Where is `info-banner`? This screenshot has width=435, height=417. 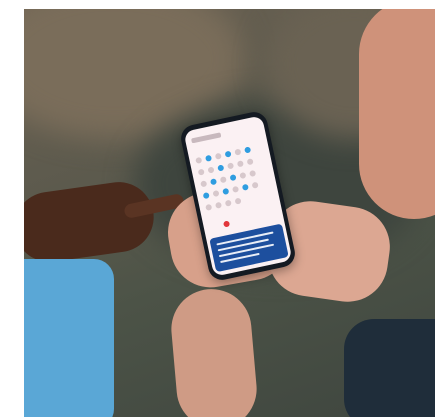
info-banner is located at coordinates (249, 248).